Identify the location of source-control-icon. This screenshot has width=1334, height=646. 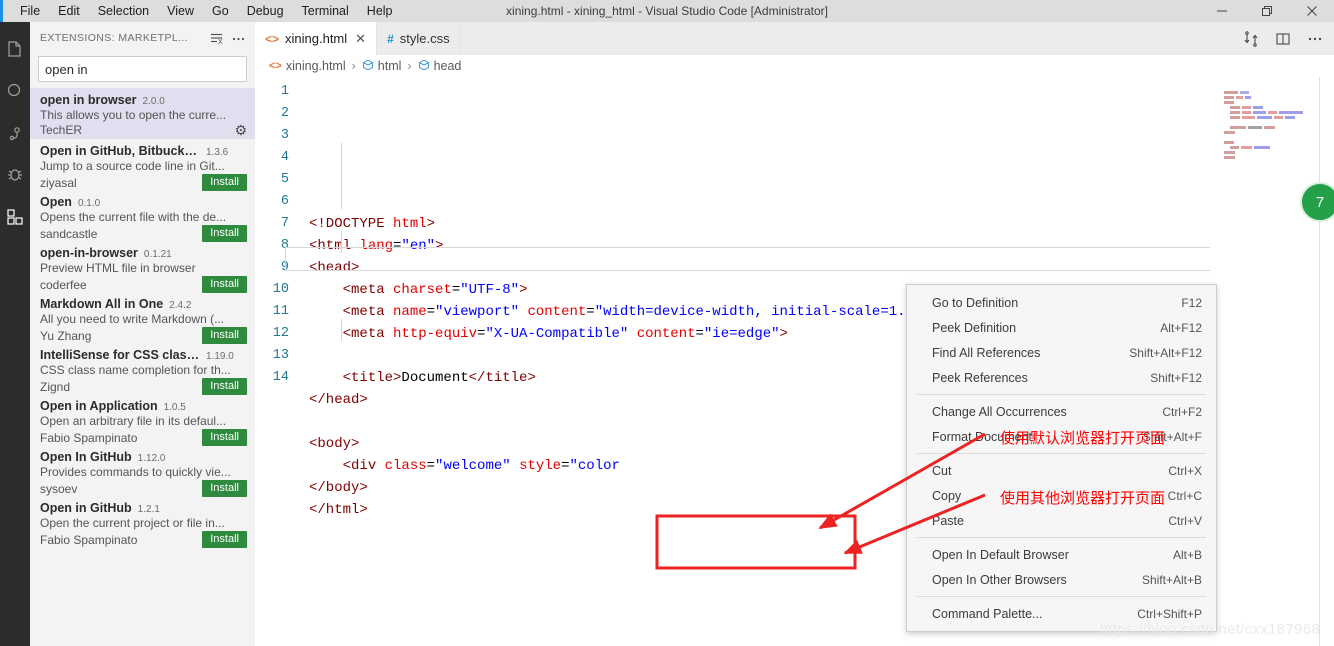
(15, 133).